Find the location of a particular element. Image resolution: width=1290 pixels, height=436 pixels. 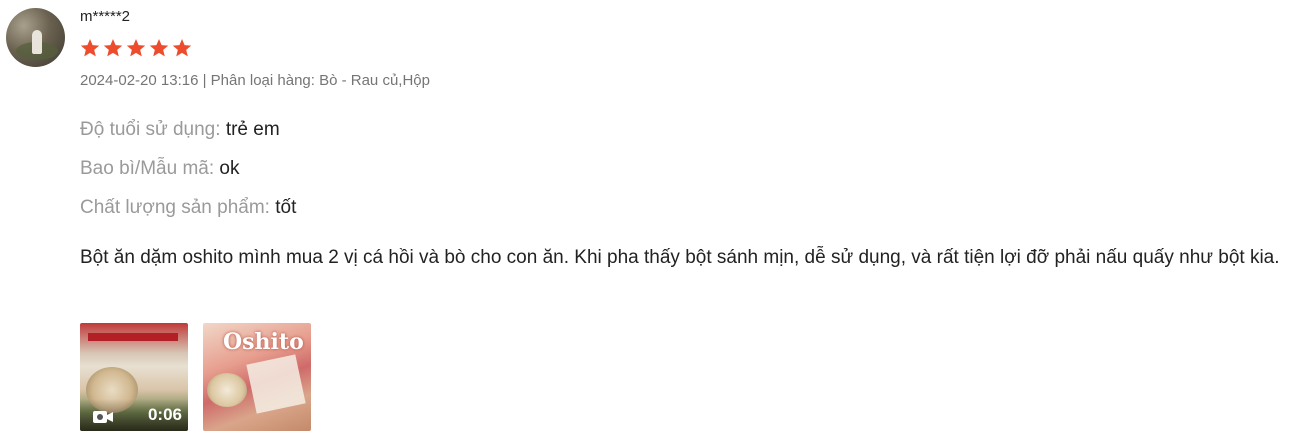

video-camera-icon is located at coordinates (103, 417).